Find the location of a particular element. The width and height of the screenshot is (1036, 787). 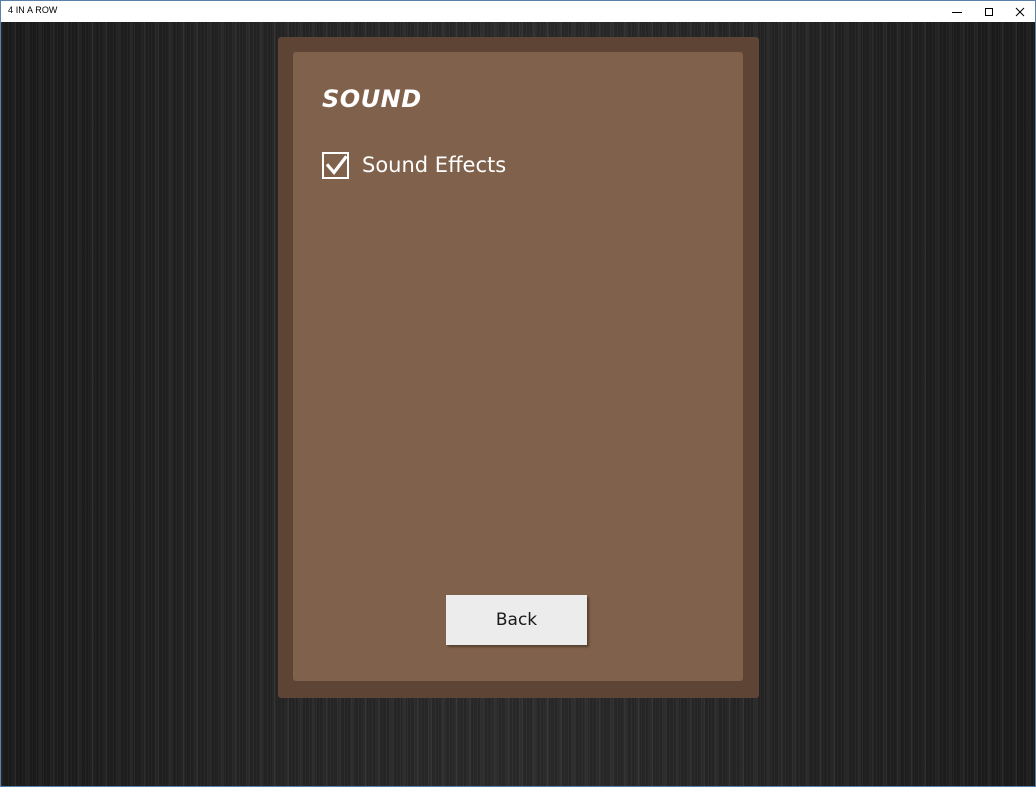

section-heading: SOUND is located at coordinates (372, 99).